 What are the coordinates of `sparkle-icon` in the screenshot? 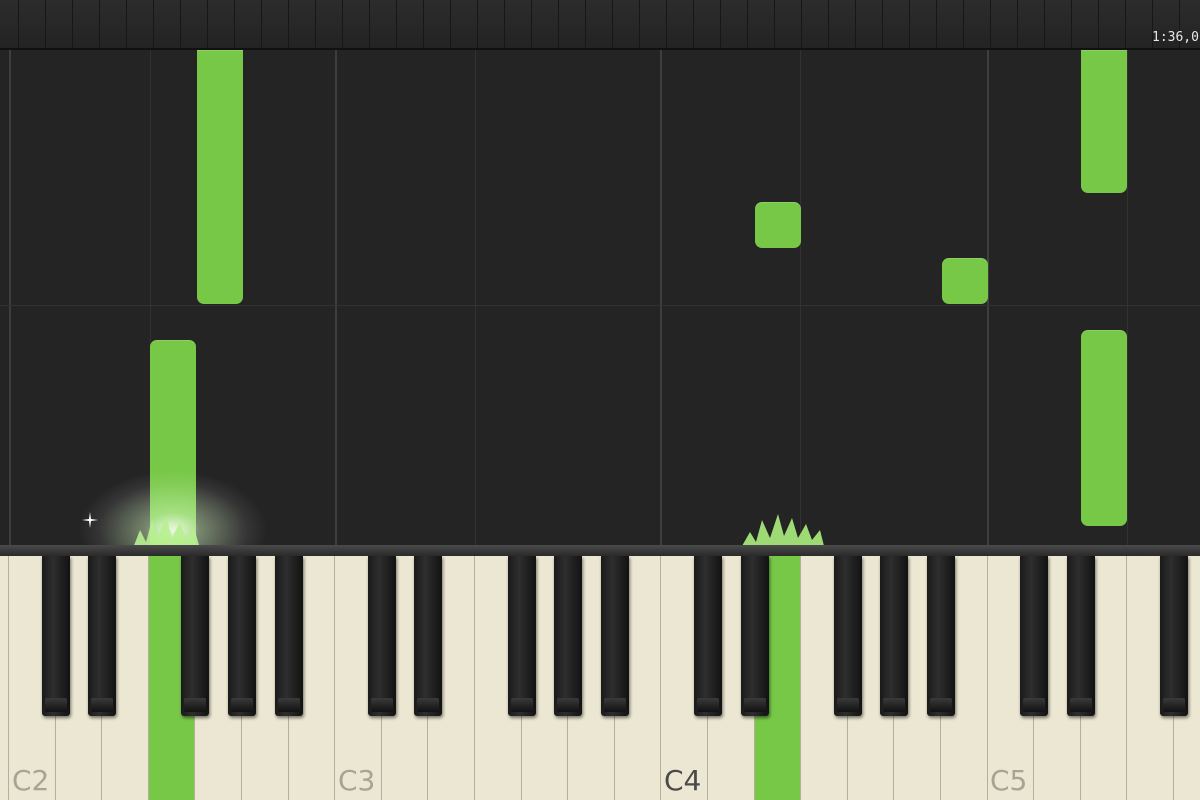 It's located at (90, 520).